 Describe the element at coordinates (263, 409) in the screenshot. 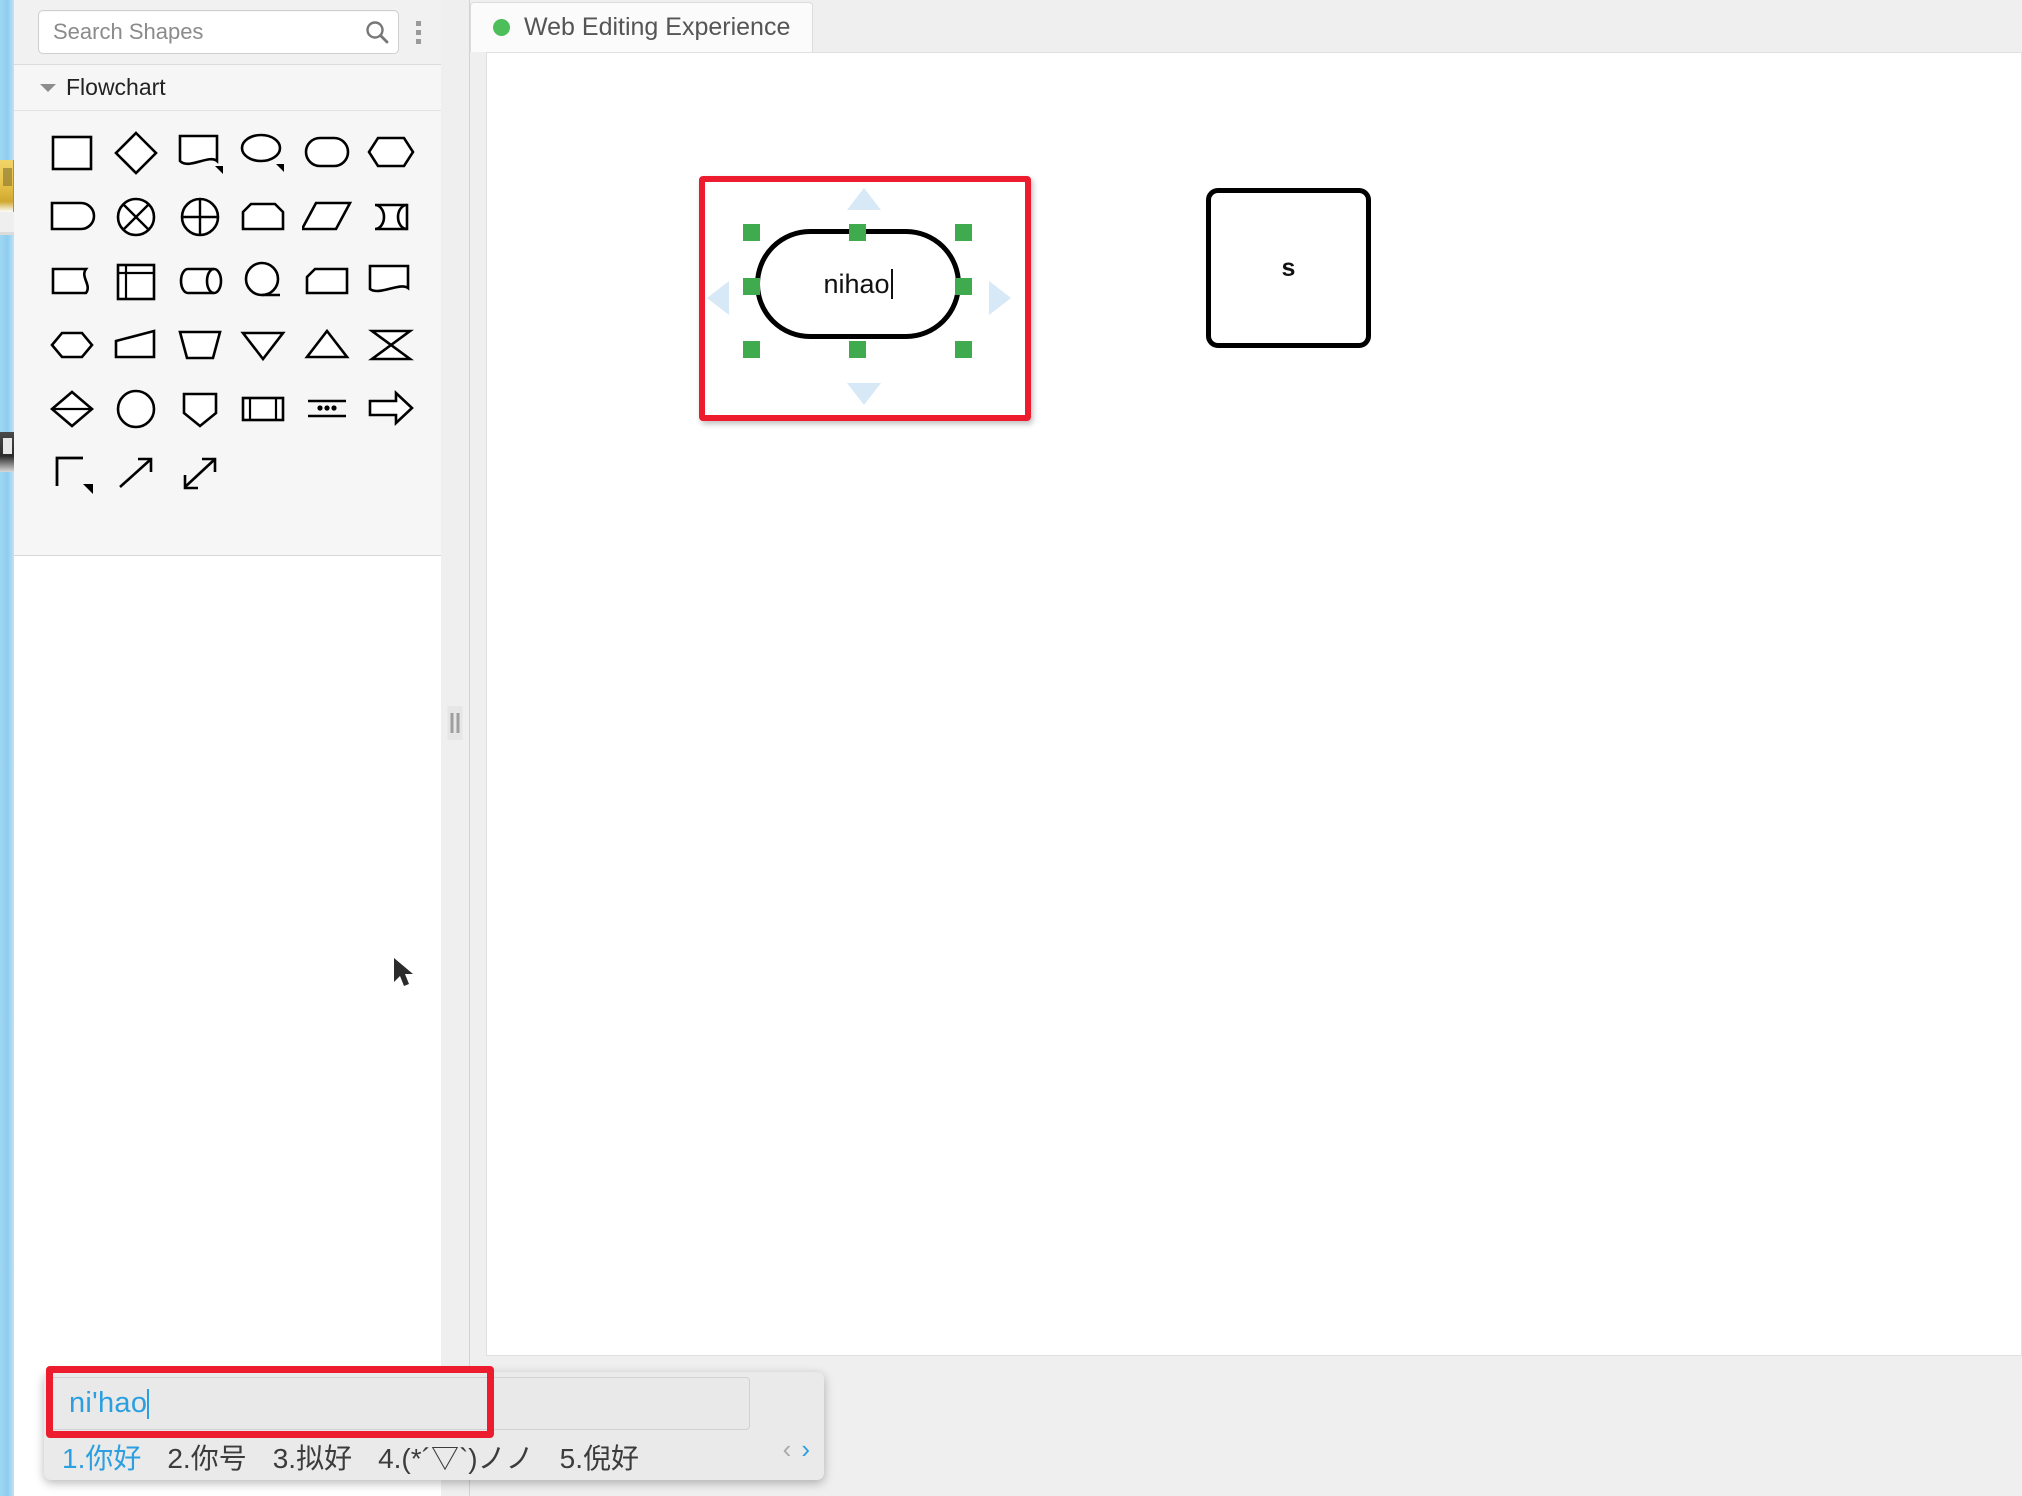

I see `shape-item-predefined-process` at that location.